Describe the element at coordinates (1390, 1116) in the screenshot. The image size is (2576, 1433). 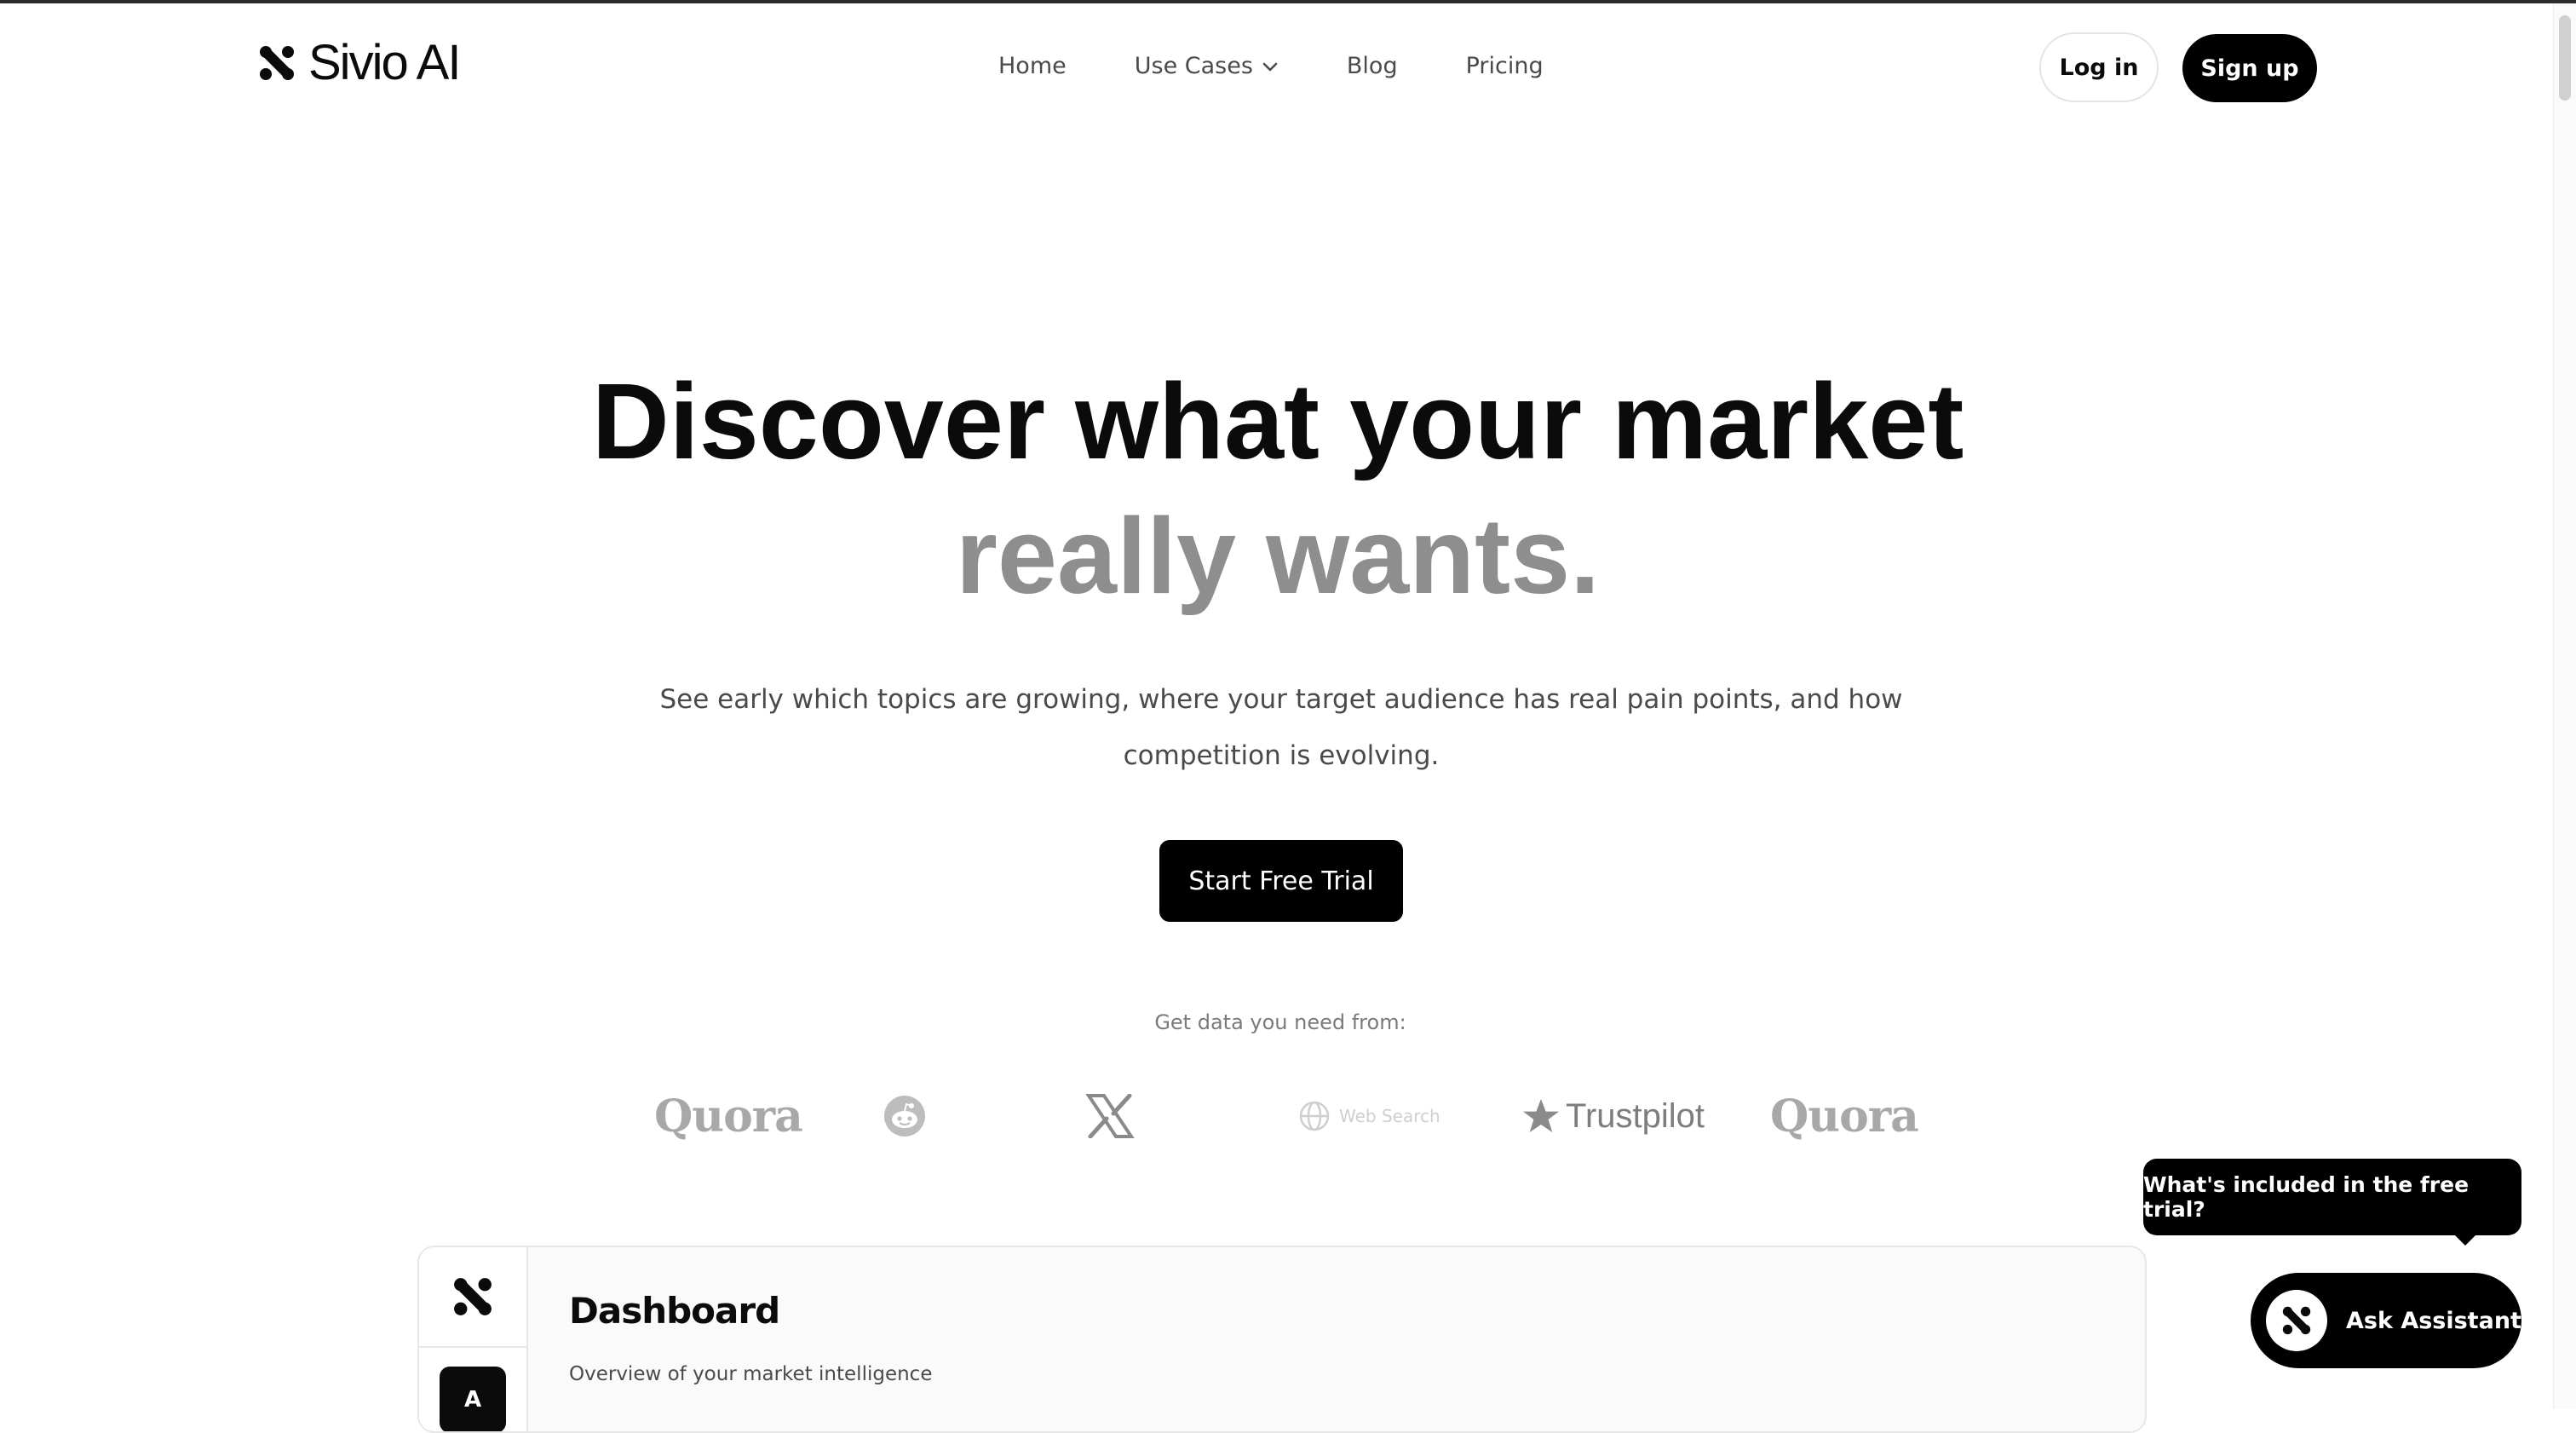
I see `web-search-label: Web Search` at that location.